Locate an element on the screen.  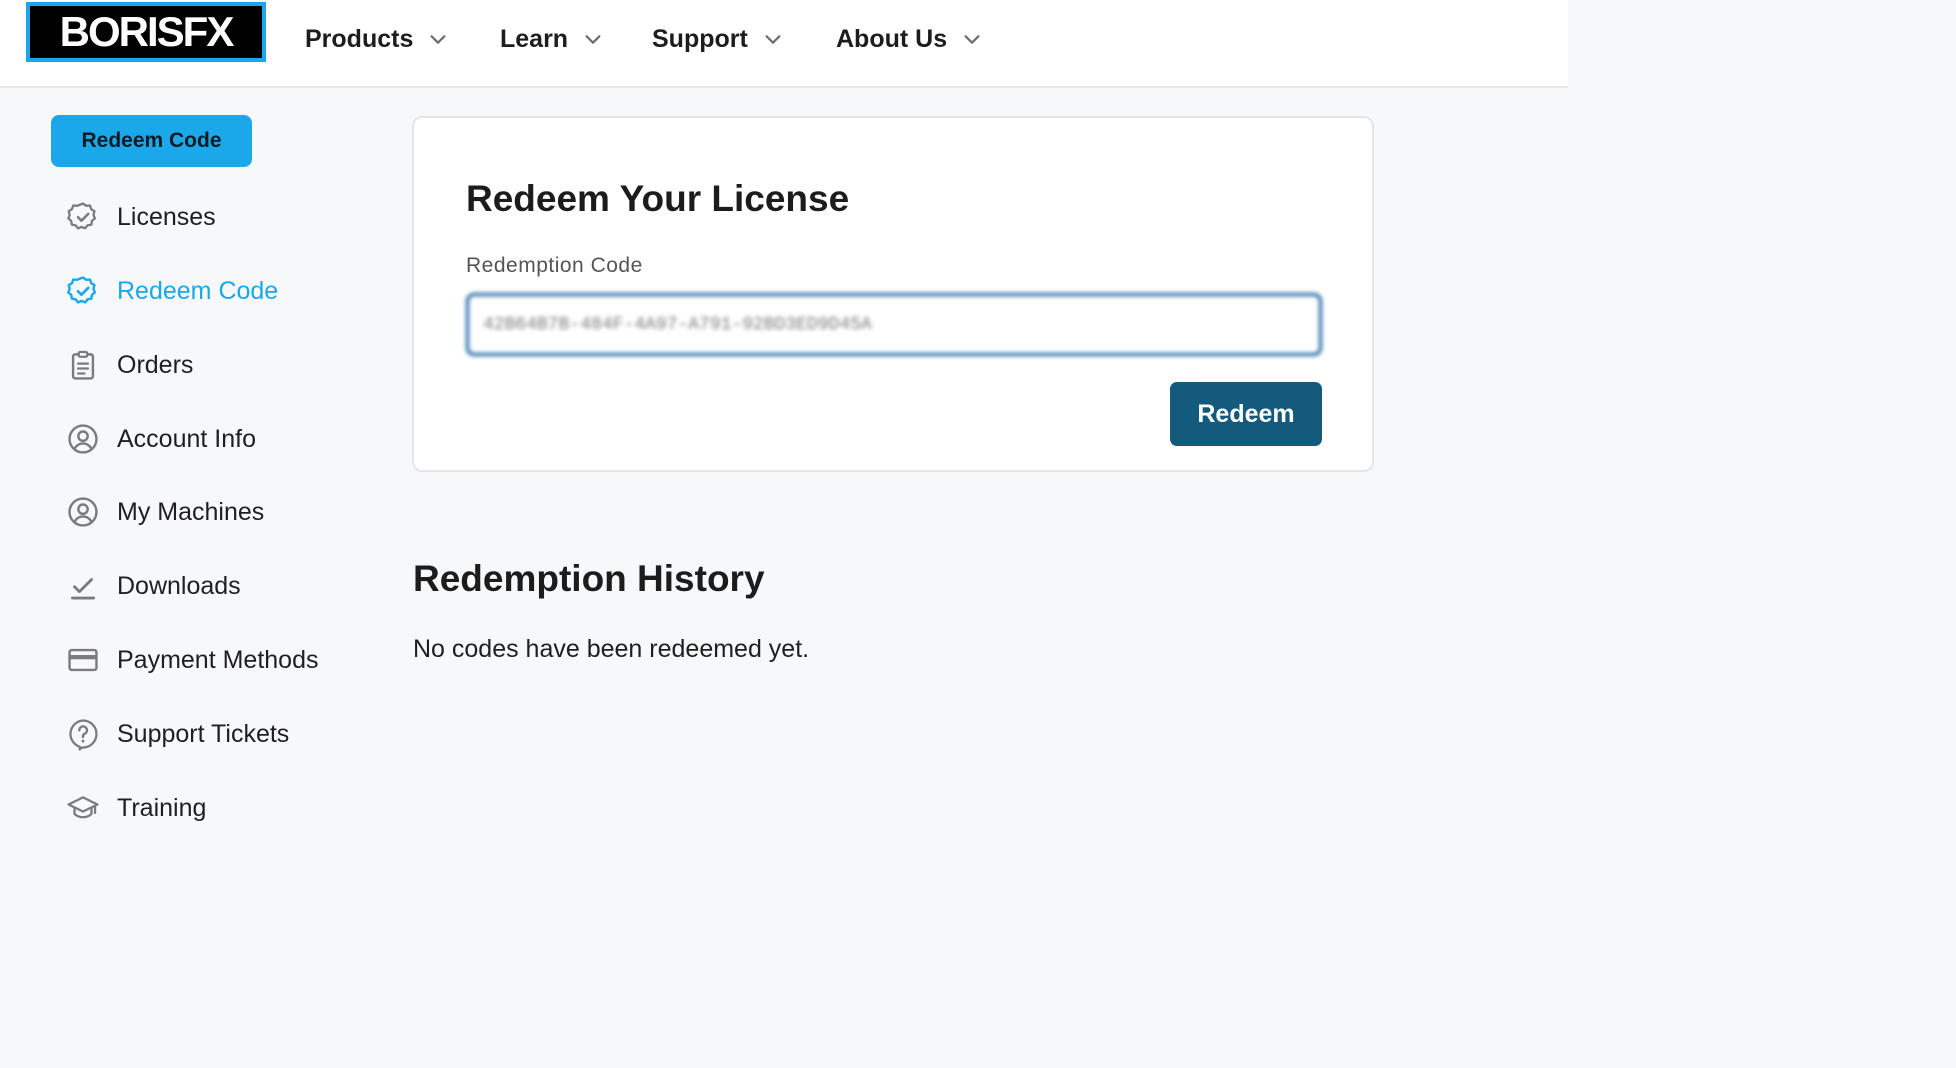
graduation-cap-icon is located at coordinates (83, 807).